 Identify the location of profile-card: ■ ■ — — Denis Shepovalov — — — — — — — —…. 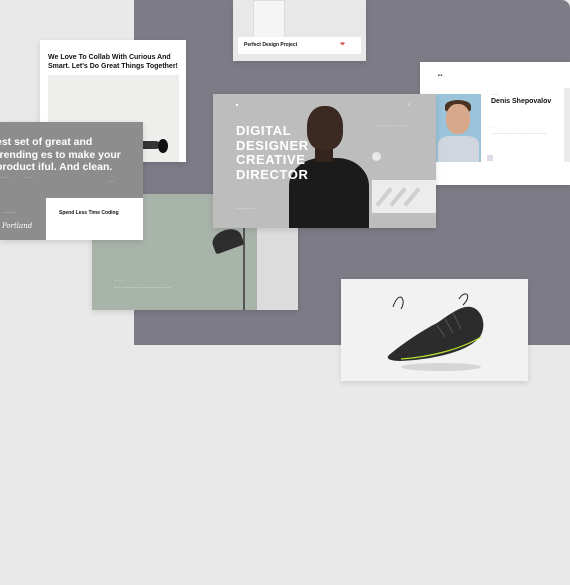
(495, 123).